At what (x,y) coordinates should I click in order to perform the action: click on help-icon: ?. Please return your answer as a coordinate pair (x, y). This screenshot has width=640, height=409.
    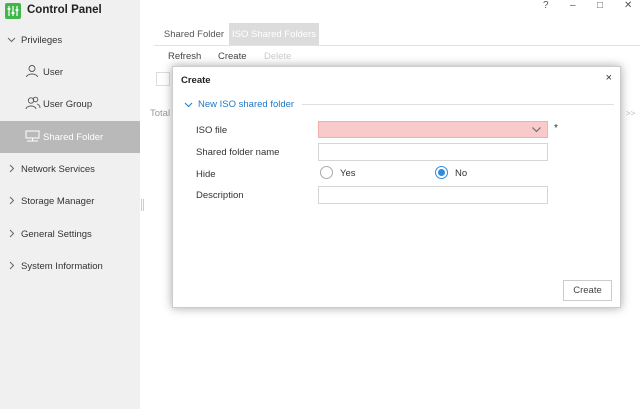
    Looking at the image, I should click on (546, 6).